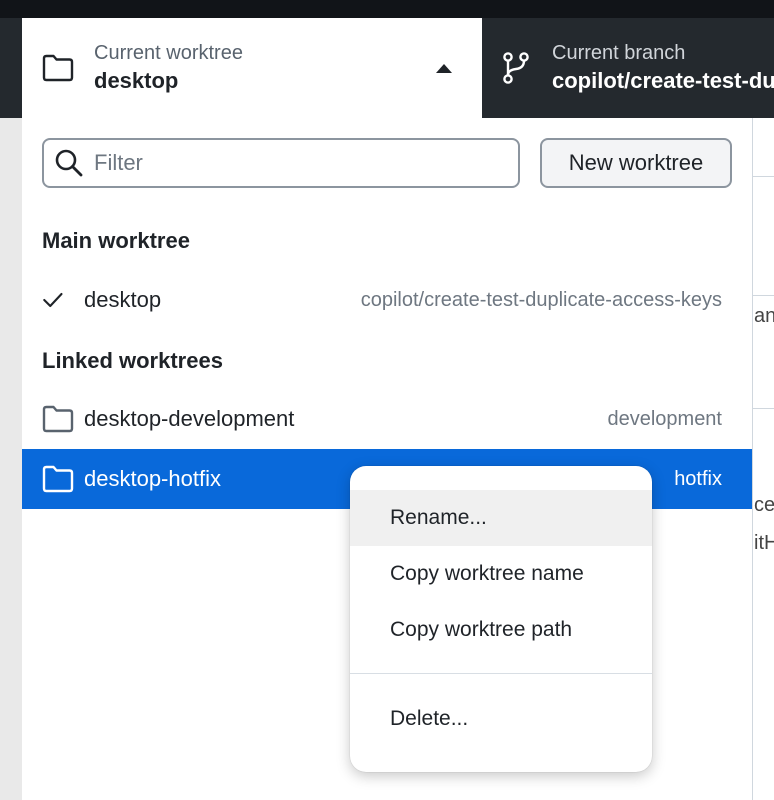  Describe the element at coordinates (664, 418) in the screenshot. I see `worktree-branch: development` at that location.